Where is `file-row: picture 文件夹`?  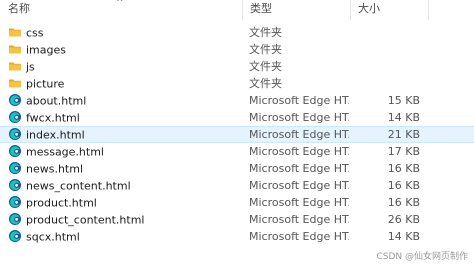
file-row: picture 文件夹 is located at coordinates (237, 83).